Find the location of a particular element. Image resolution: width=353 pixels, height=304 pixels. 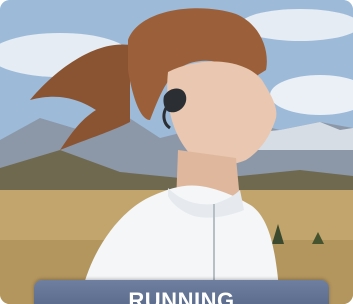

running-mode-button: RUNNING is located at coordinates (181, 292).